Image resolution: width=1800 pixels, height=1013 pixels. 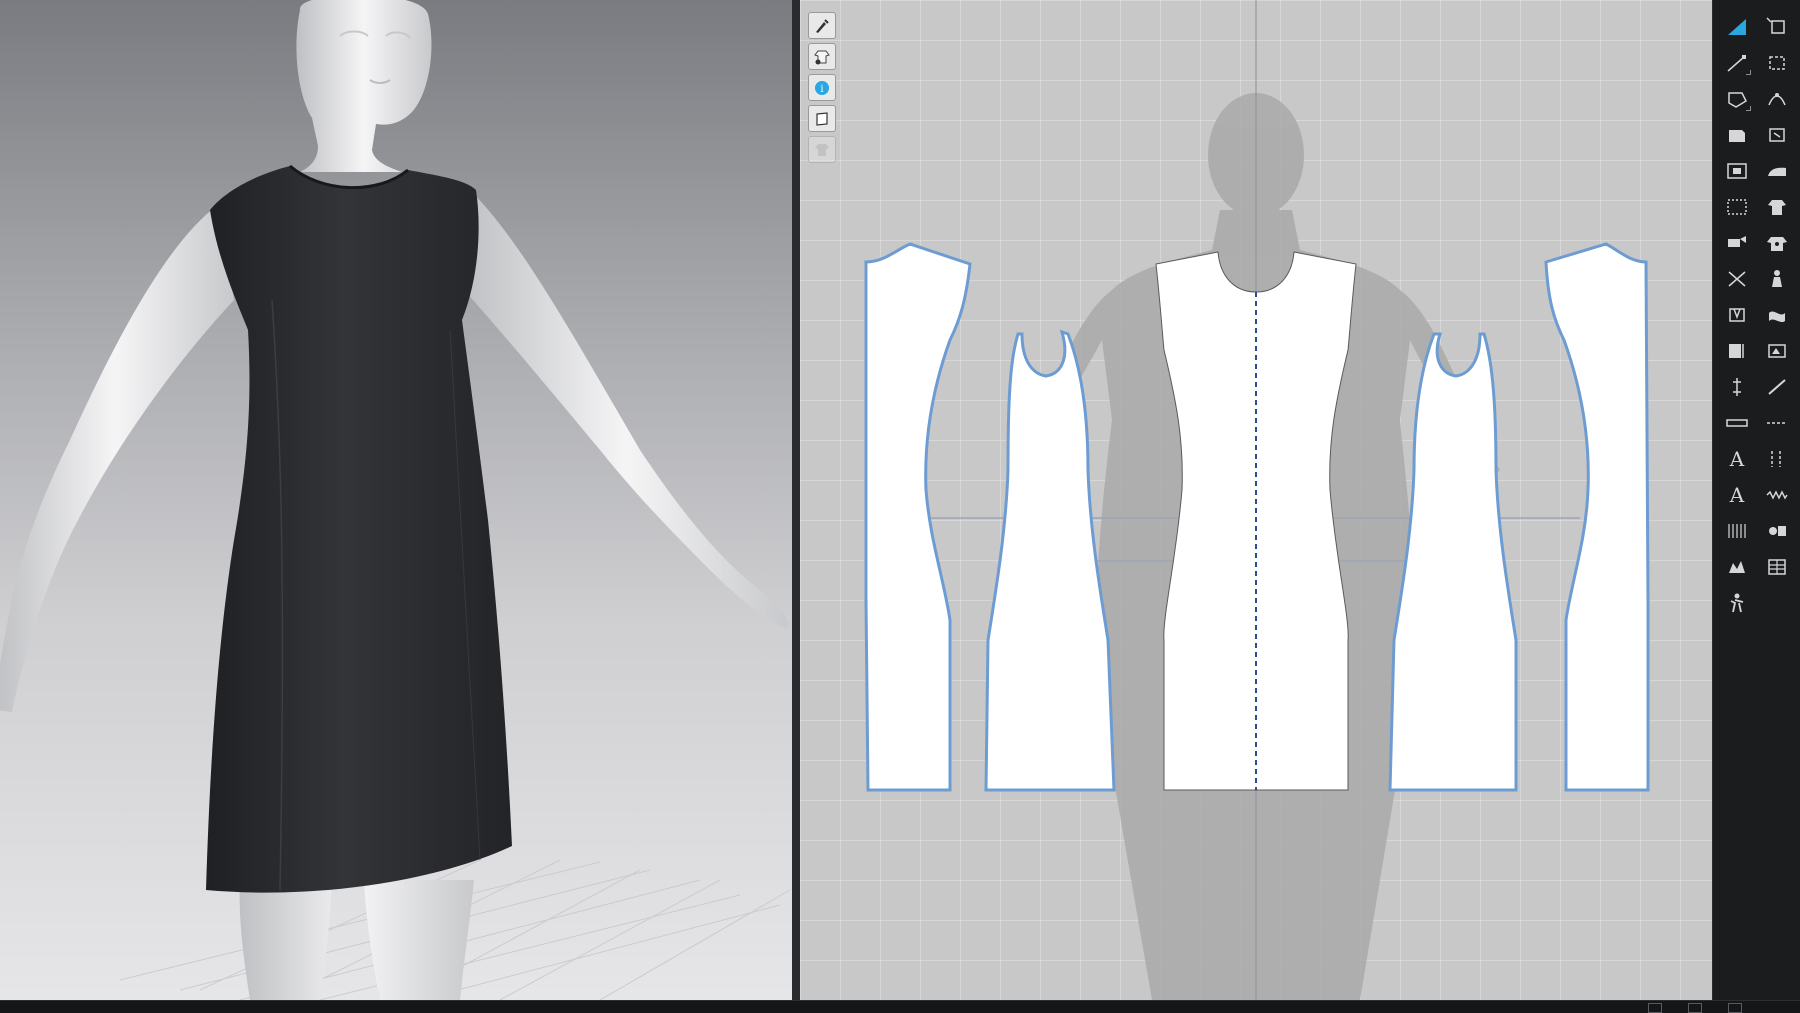 I want to click on view-full-icon, so click(x=1735, y=1008).